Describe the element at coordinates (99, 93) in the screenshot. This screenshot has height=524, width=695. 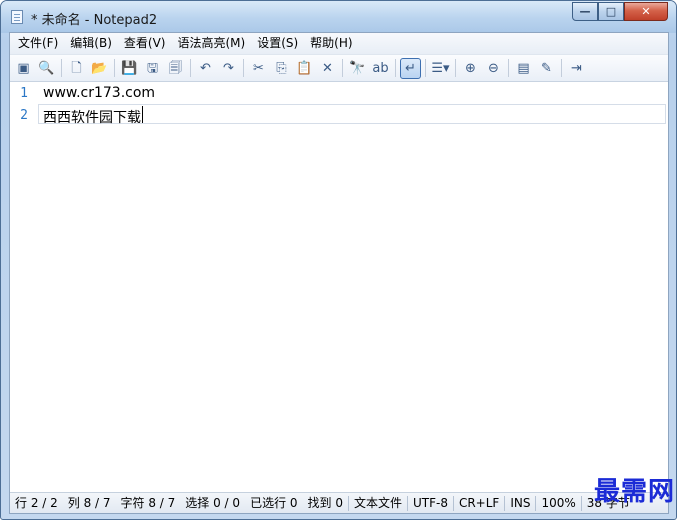
I see `editor-line-1: www.cr173.com` at that location.